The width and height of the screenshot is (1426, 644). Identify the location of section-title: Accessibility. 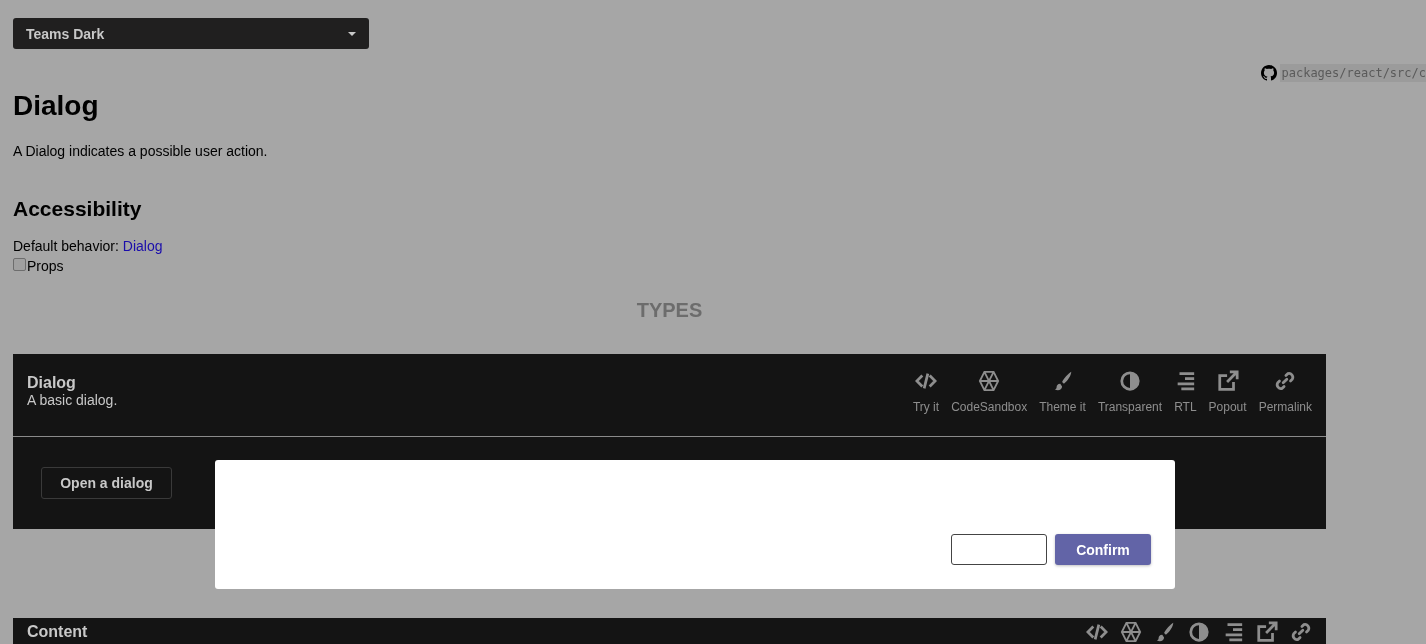
(78, 209).